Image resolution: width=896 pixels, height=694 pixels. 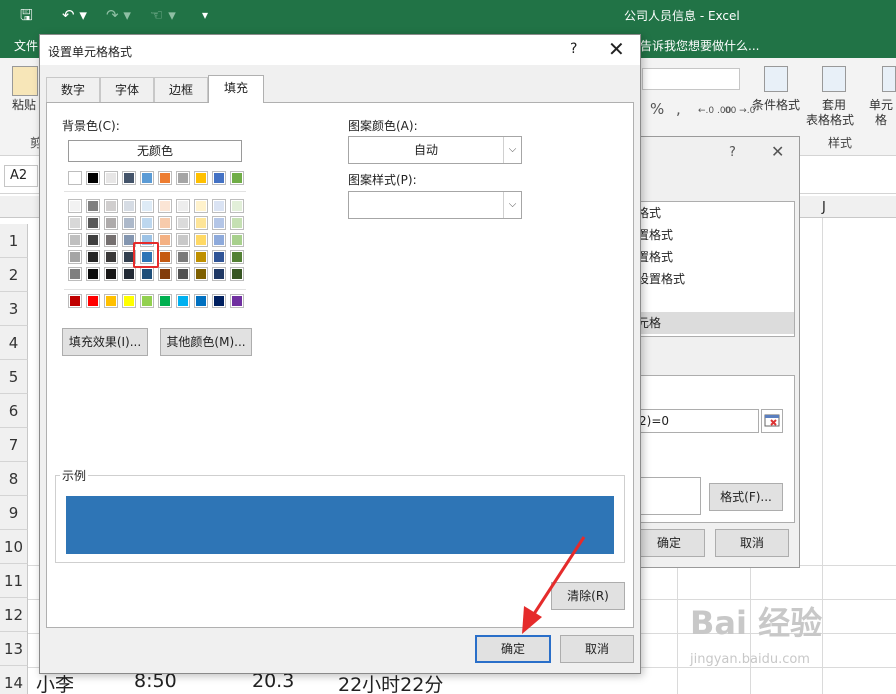 I want to click on annotation-arrow-icon, so click(x=554, y=585).